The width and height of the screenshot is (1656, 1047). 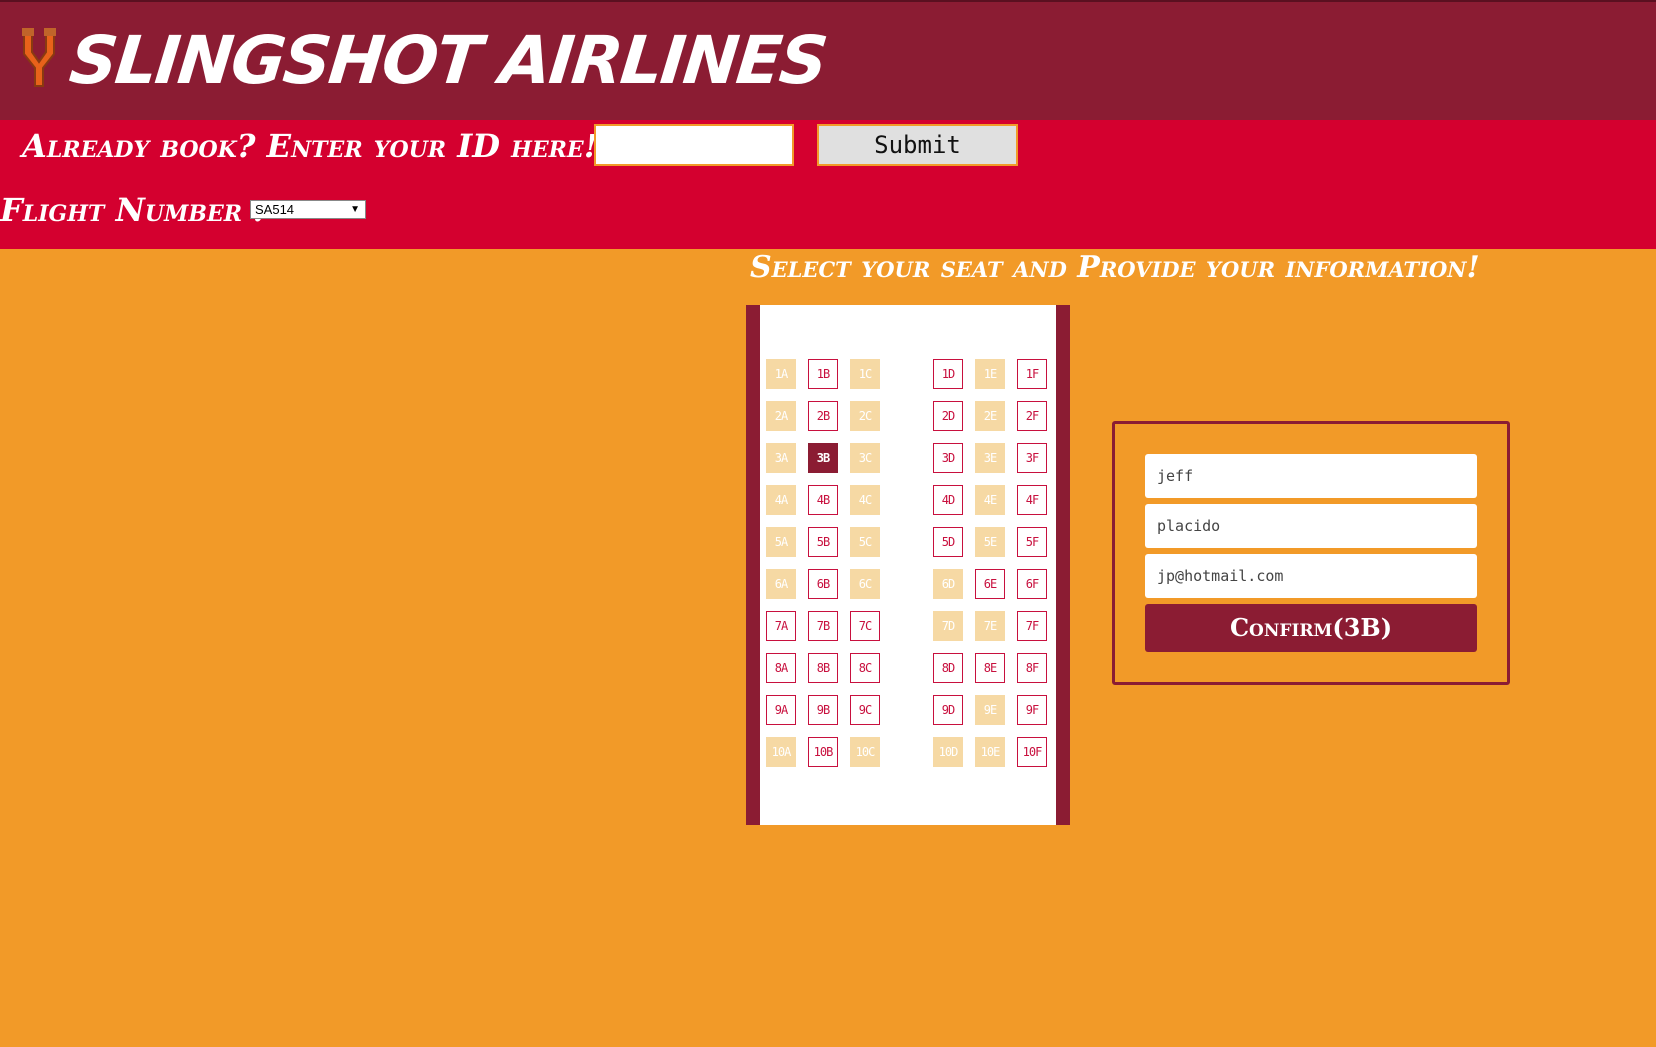 I want to click on seat-4A: 4A, so click(x=781, y=500).